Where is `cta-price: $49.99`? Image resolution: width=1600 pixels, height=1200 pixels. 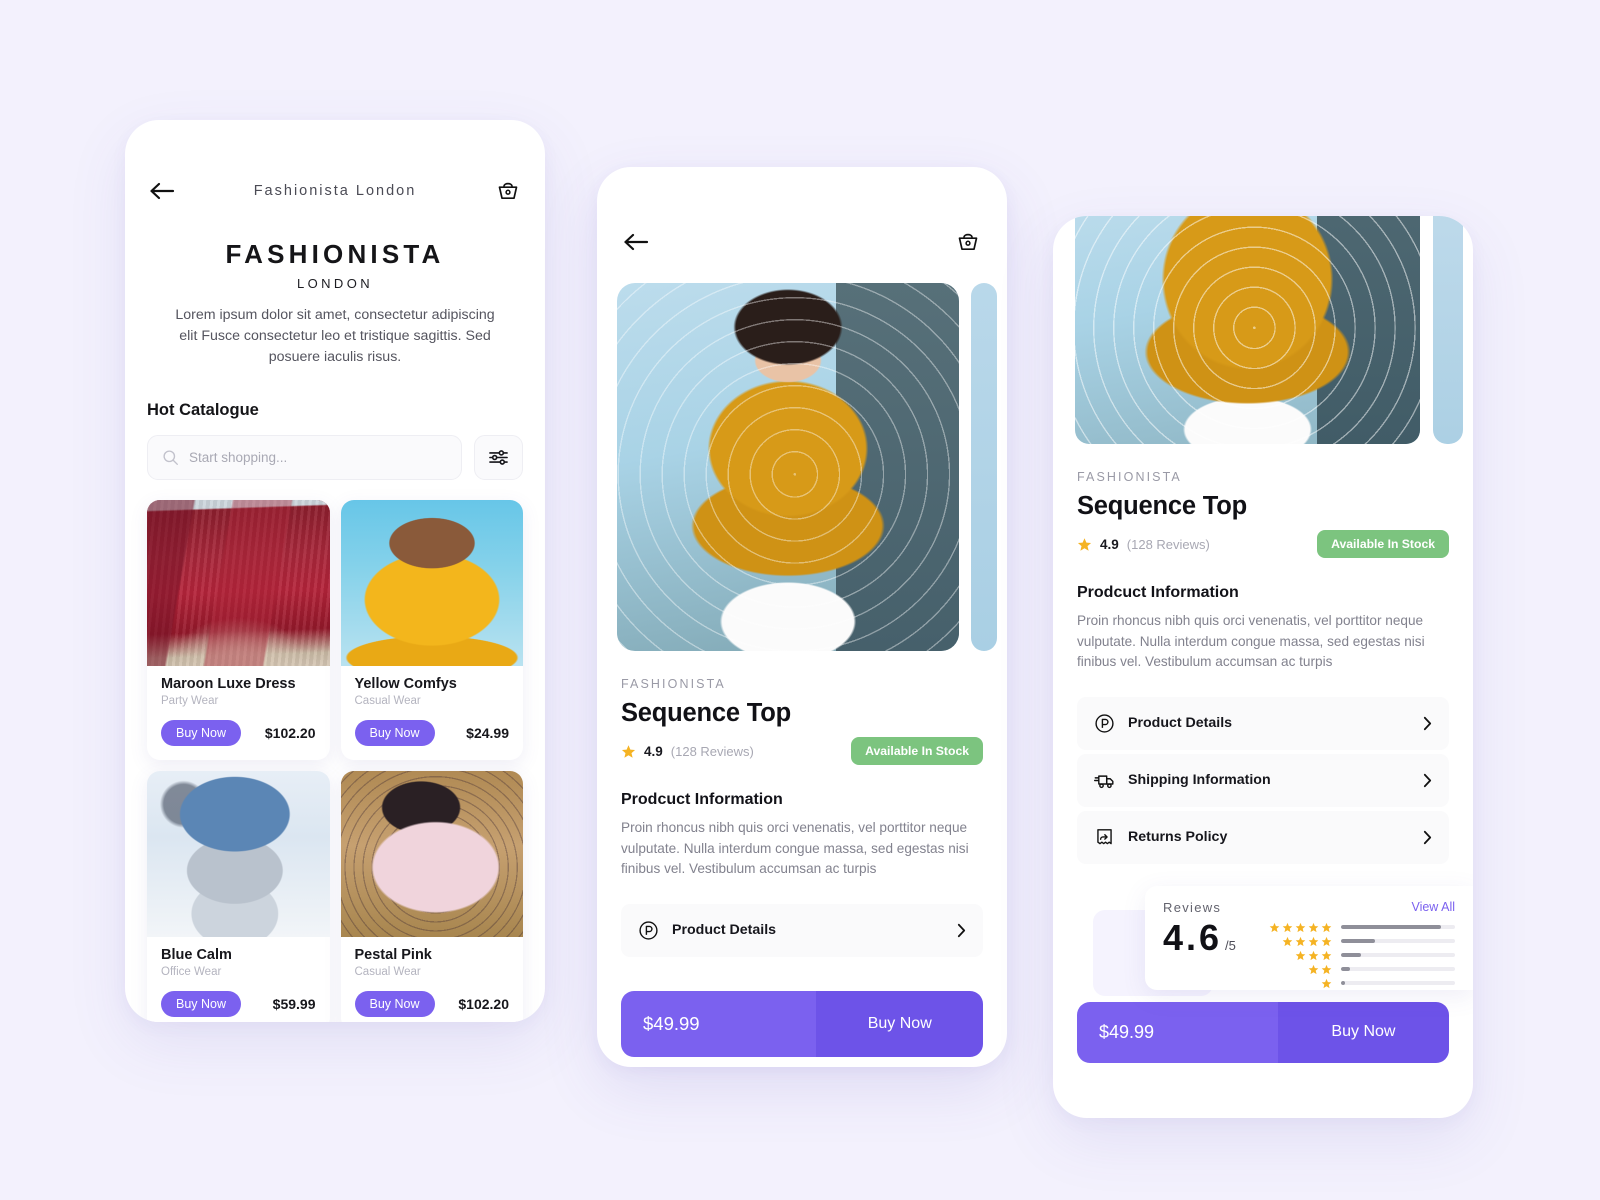
cta-price: $49.99 is located at coordinates (719, 1023).